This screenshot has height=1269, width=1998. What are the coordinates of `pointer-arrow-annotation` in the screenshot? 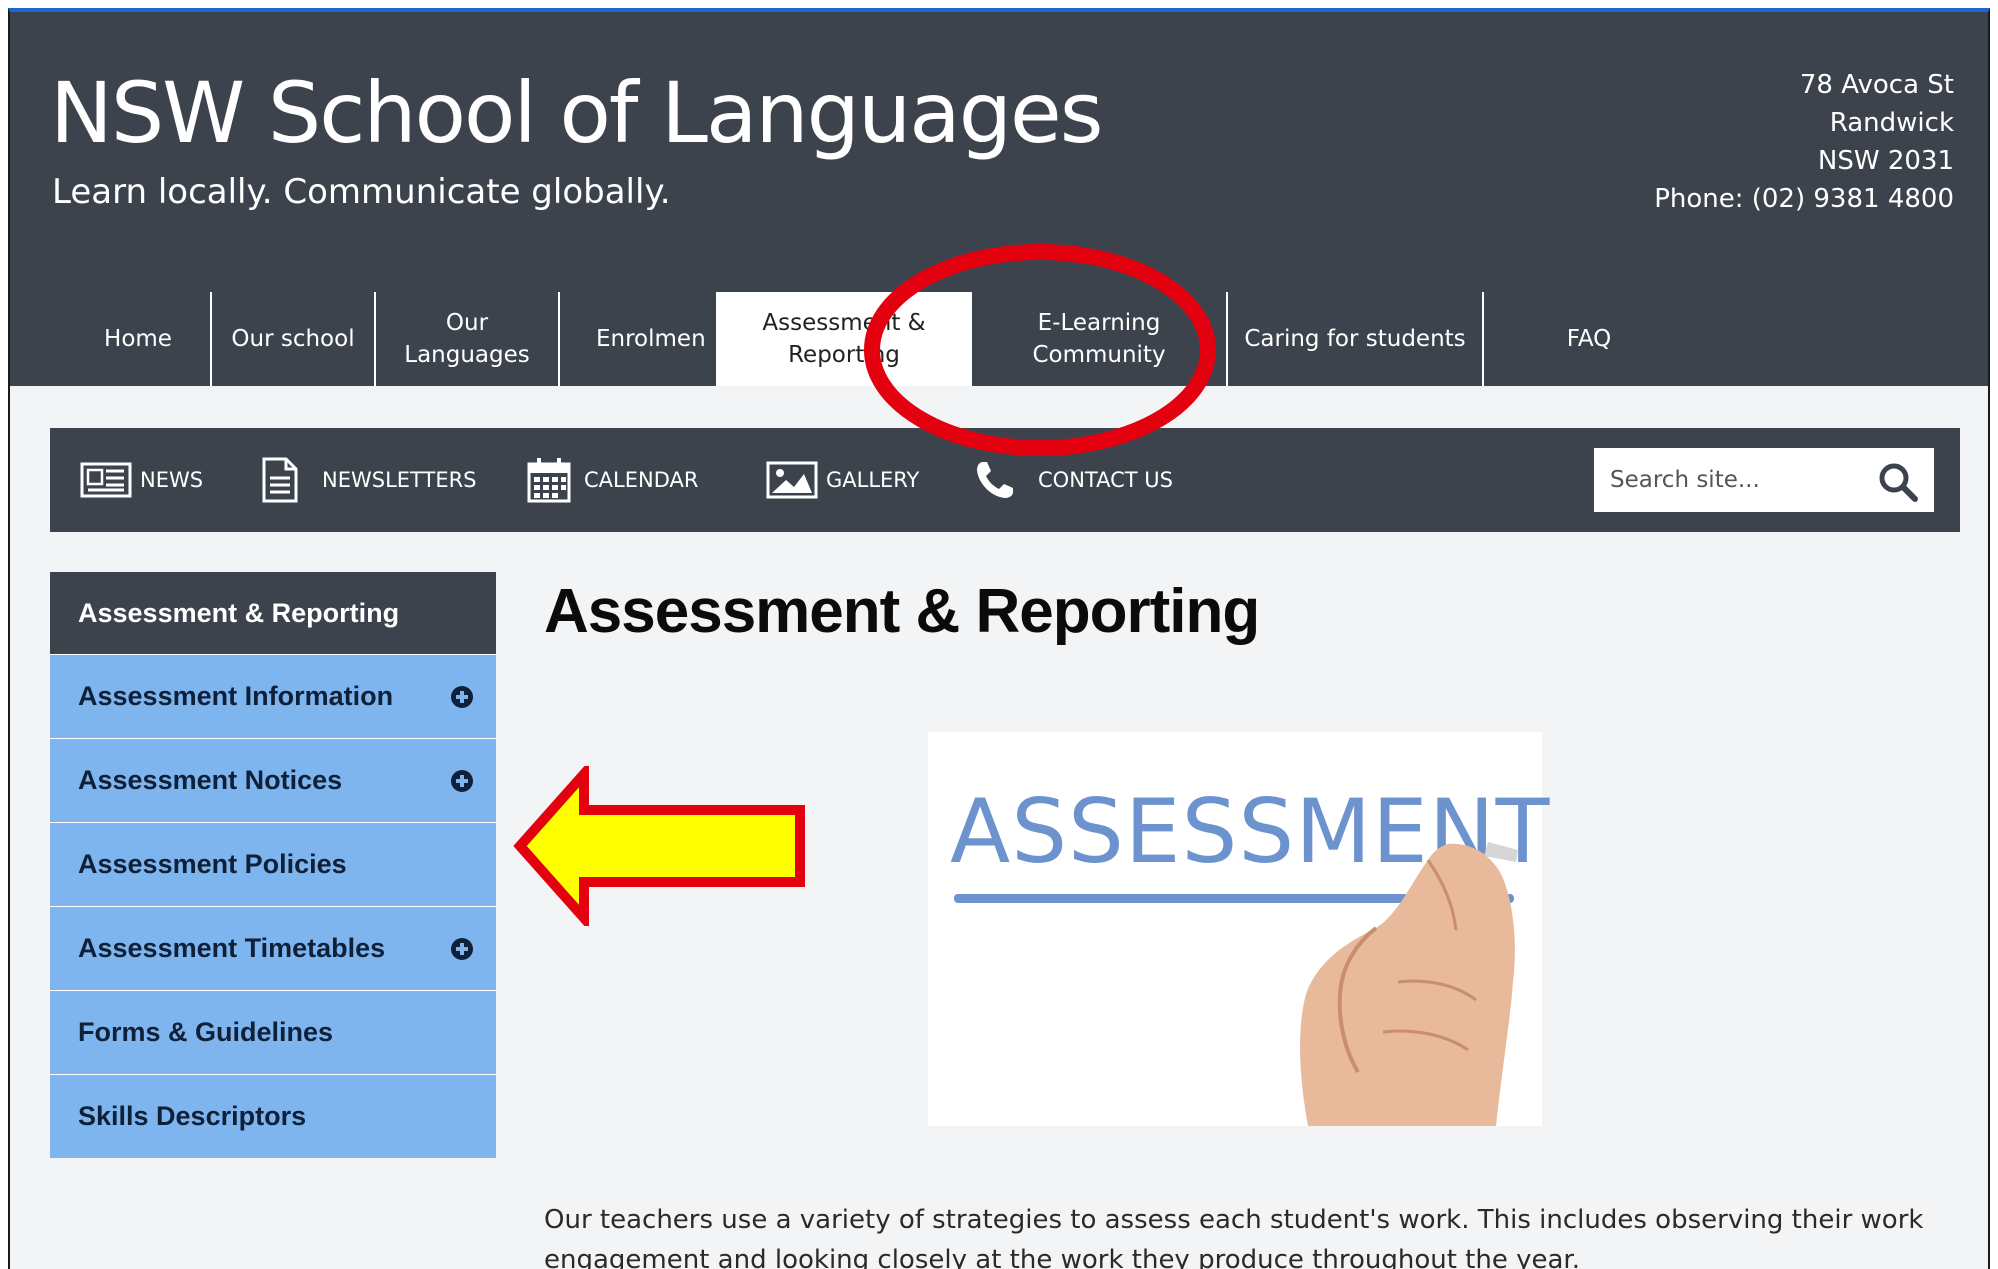 It's located at (659, 846).